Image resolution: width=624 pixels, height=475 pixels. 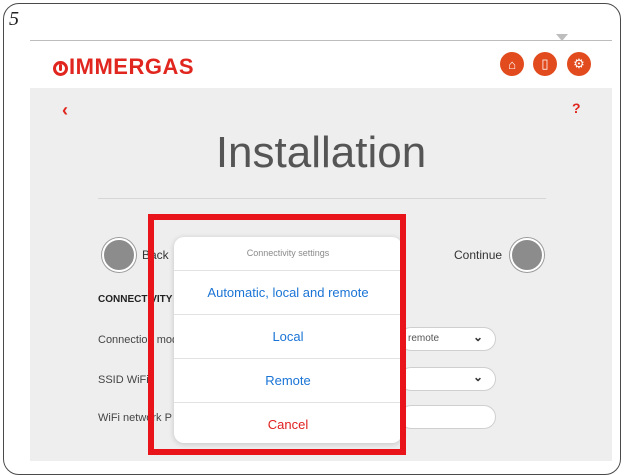 What do you see at coordinates (322, 198) in the screenshot?
I see `title-divider` at bounding box center [322, 198].